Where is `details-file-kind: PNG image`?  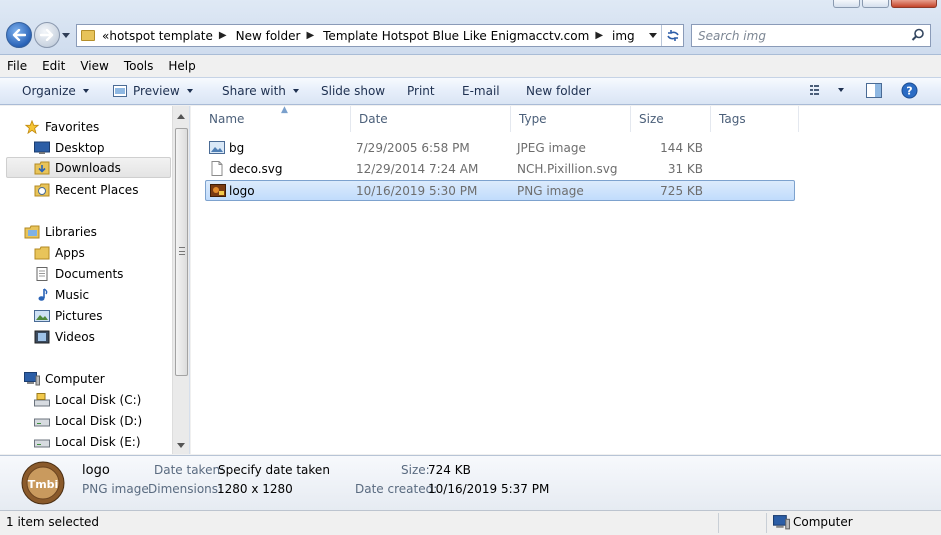
details-file-kind: PNG image is located at coordinates (115, 489).